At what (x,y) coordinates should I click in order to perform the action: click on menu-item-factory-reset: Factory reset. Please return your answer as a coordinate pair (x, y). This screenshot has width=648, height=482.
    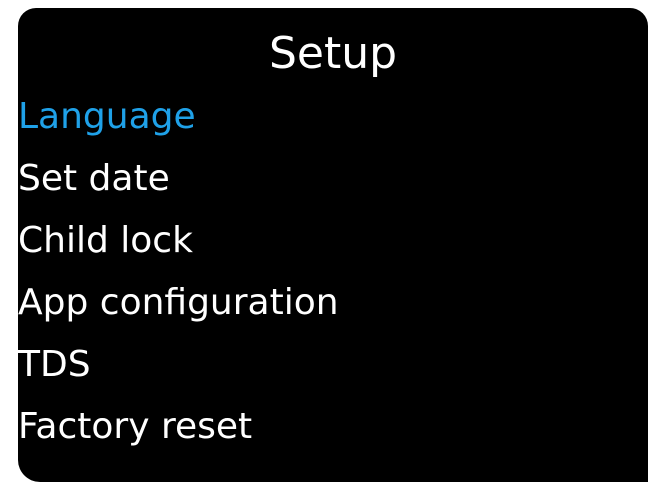
    Looking at the image, I should click on (178, 437).